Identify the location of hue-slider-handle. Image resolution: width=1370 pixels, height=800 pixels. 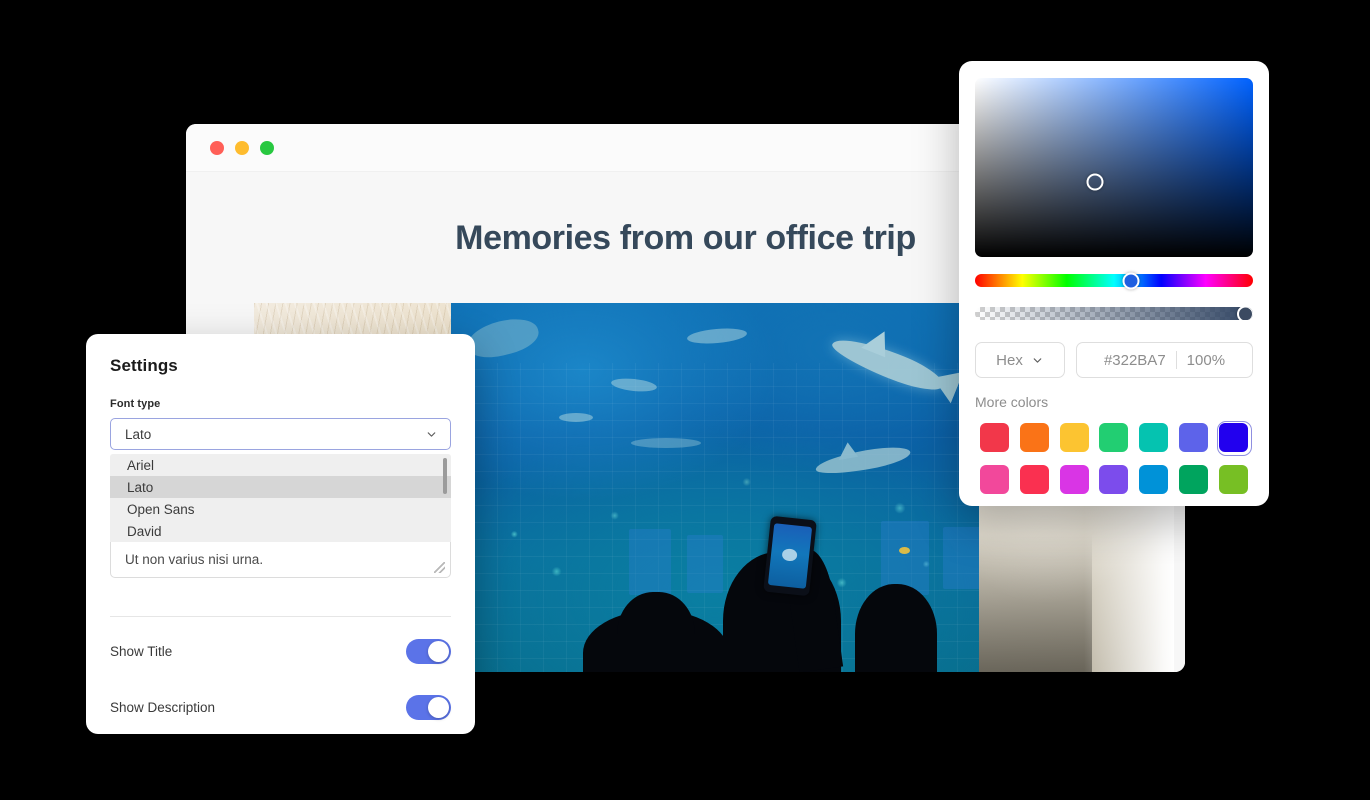
(1131, 280).